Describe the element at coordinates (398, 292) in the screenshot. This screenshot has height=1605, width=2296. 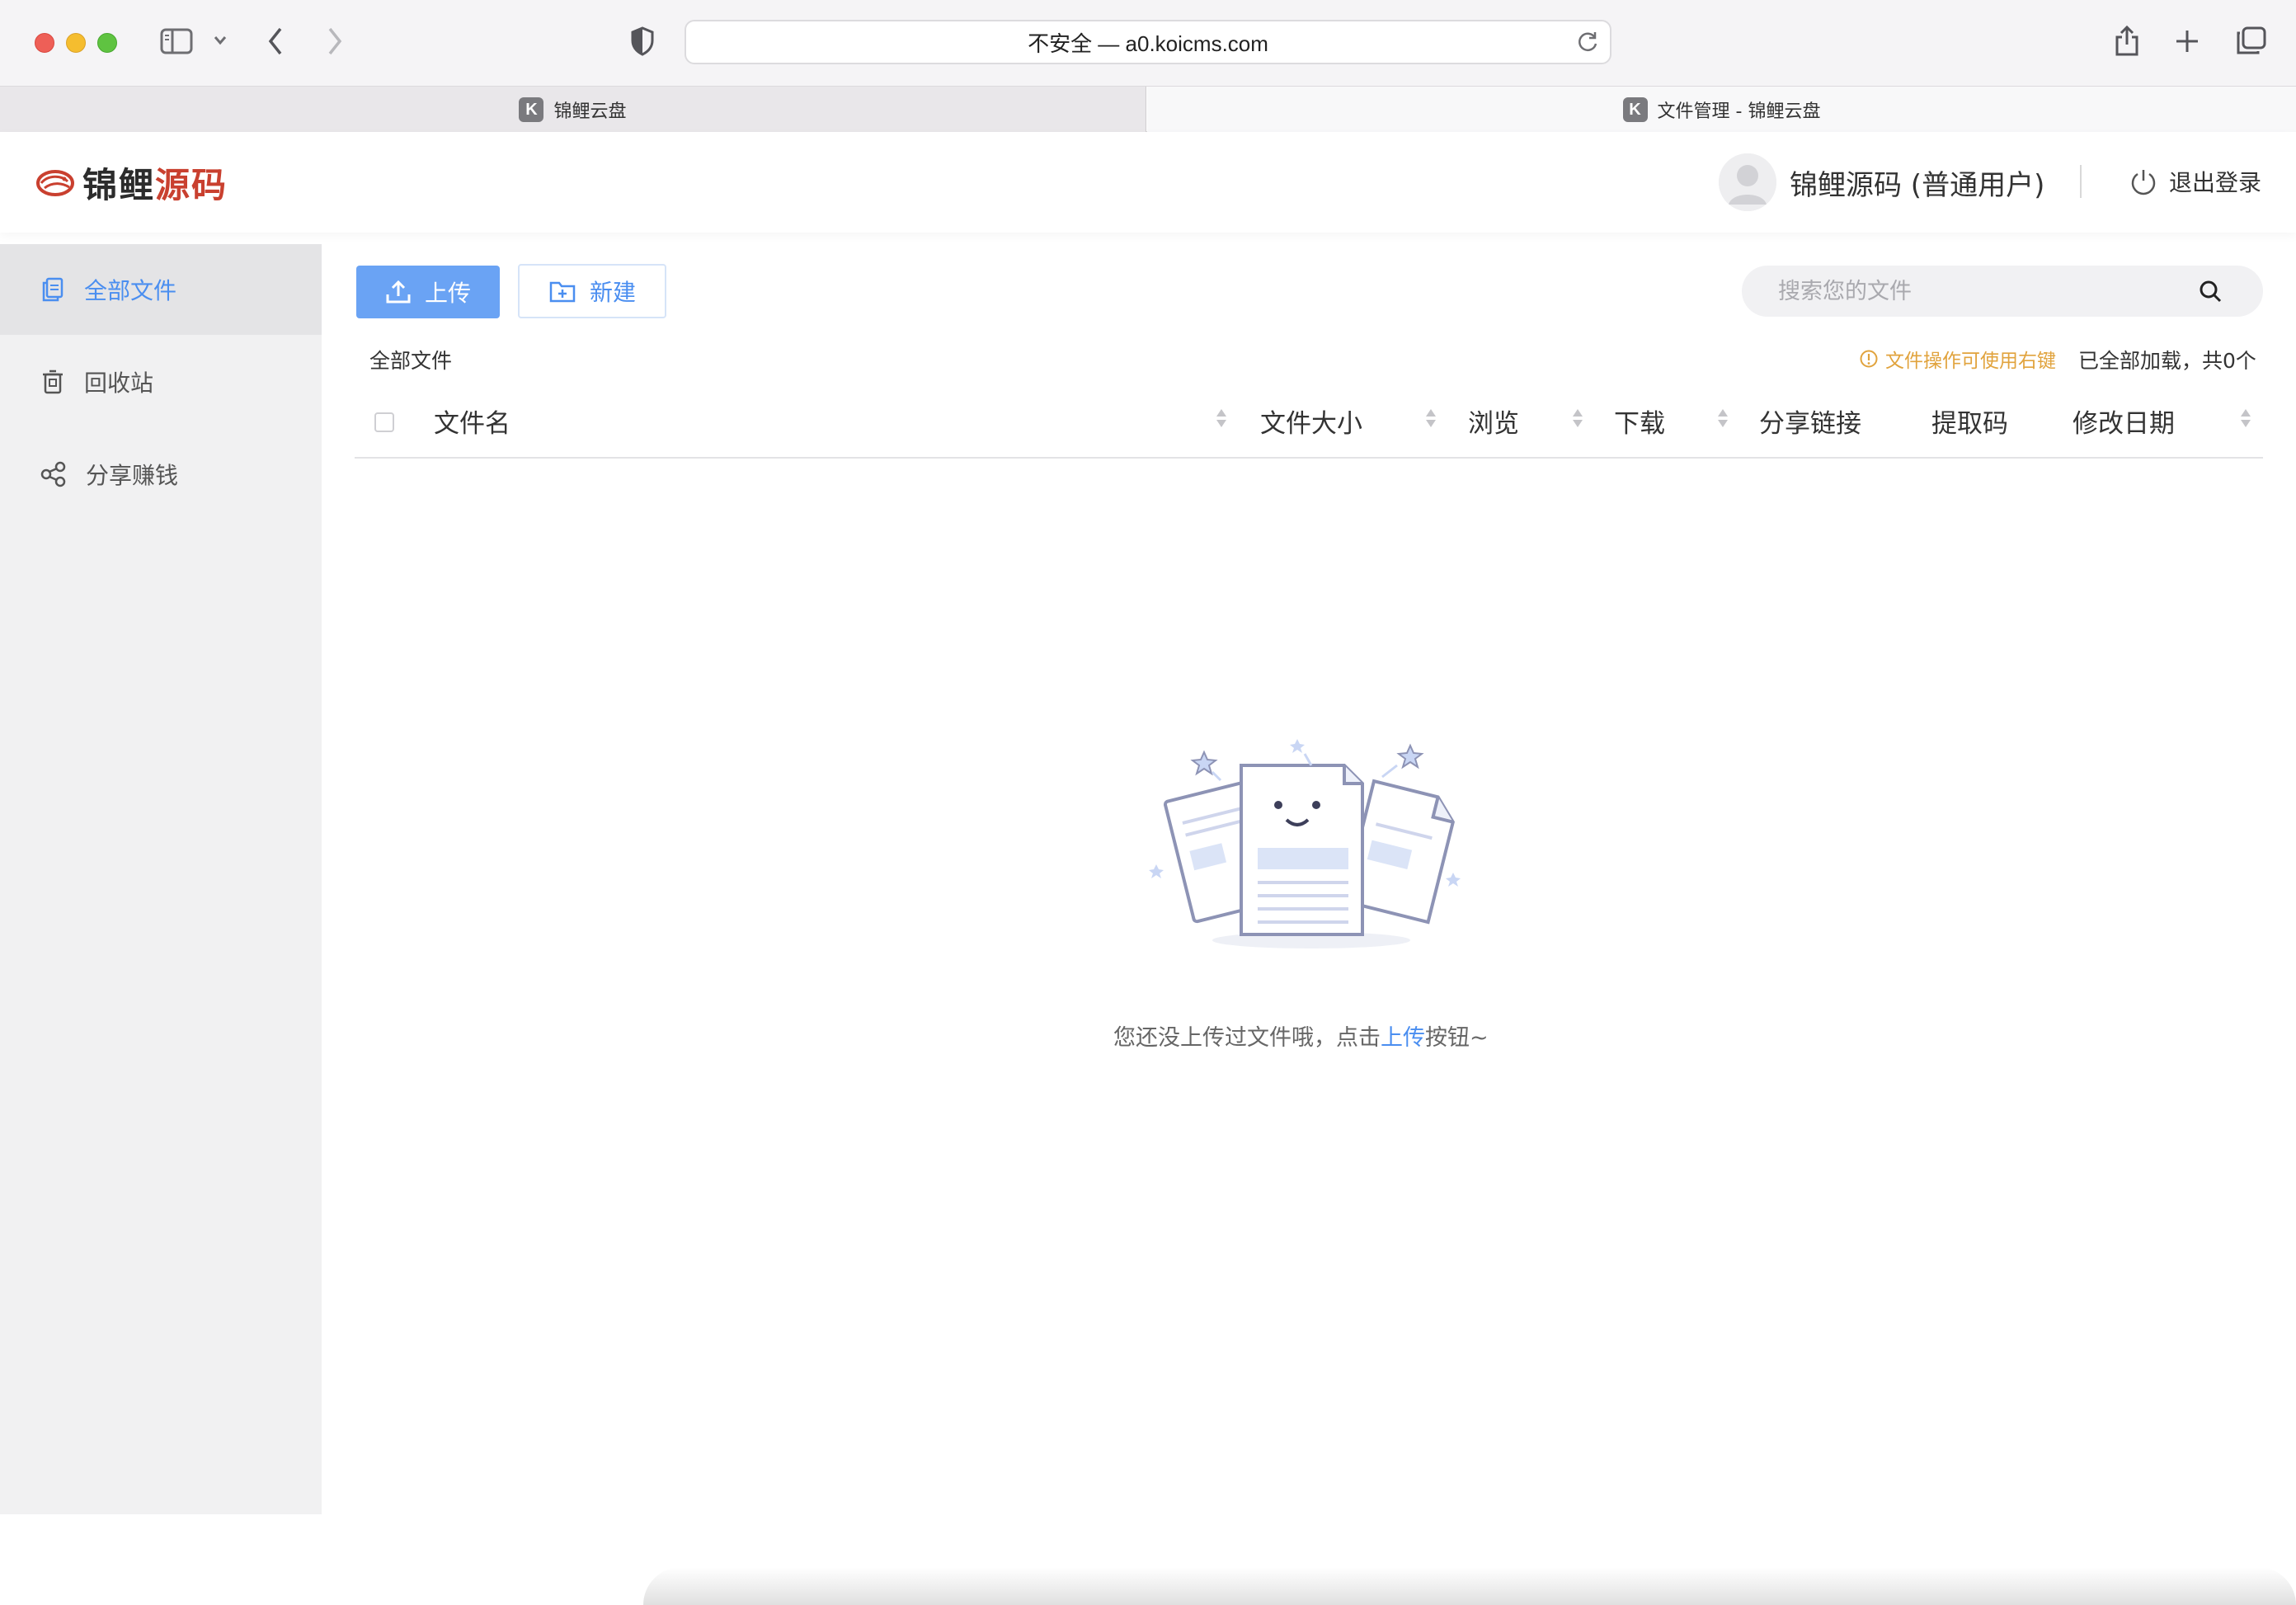
I see `upload-icon` at that location.